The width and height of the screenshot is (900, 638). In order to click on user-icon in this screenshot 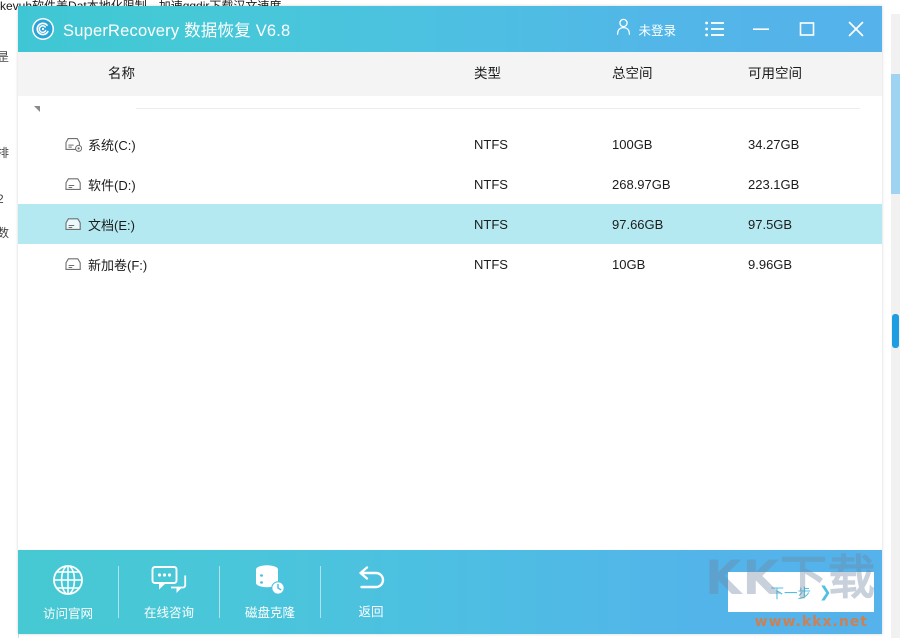, I will do `click(623, 29)`.